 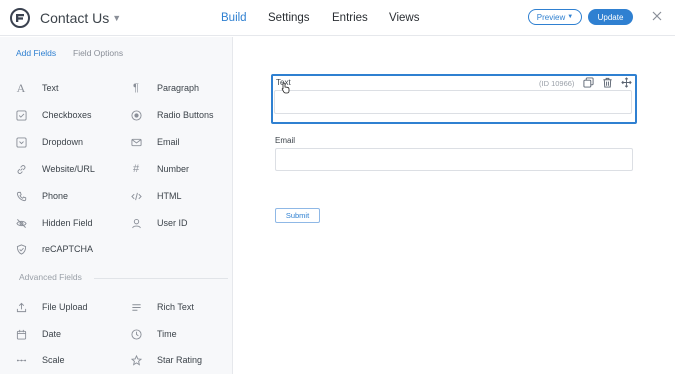 What do you see at coordinates (21, 115) in the screenshot?
I see `checkbox-icon` at bounding box center [21, 115].